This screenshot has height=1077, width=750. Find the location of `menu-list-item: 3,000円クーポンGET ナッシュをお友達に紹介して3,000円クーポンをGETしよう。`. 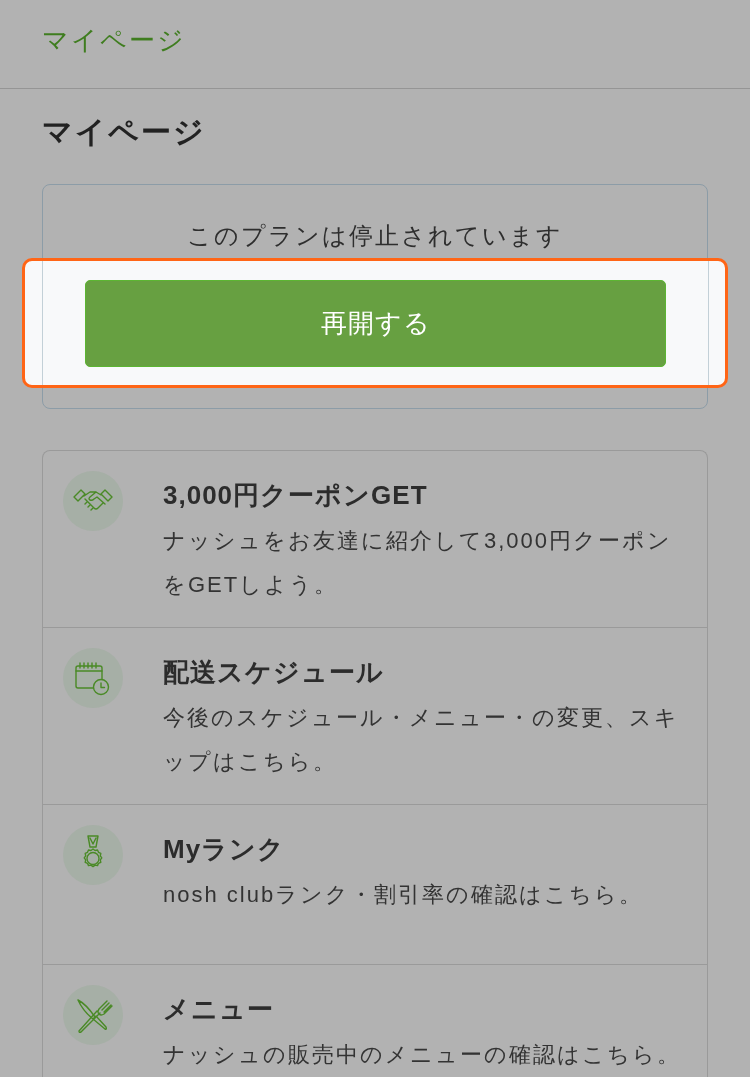

menu-list-item: 3,000円クーポンGET ナッシュをお友達に紹介して3,000円クーポンをGETしよう。 is located at coordinates (375, 539).